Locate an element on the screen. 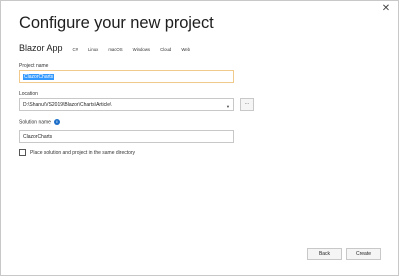 The width and height of the screenshot is (400, 277). project-name-value: ClazorCharts is located at coordinates (39, 76).